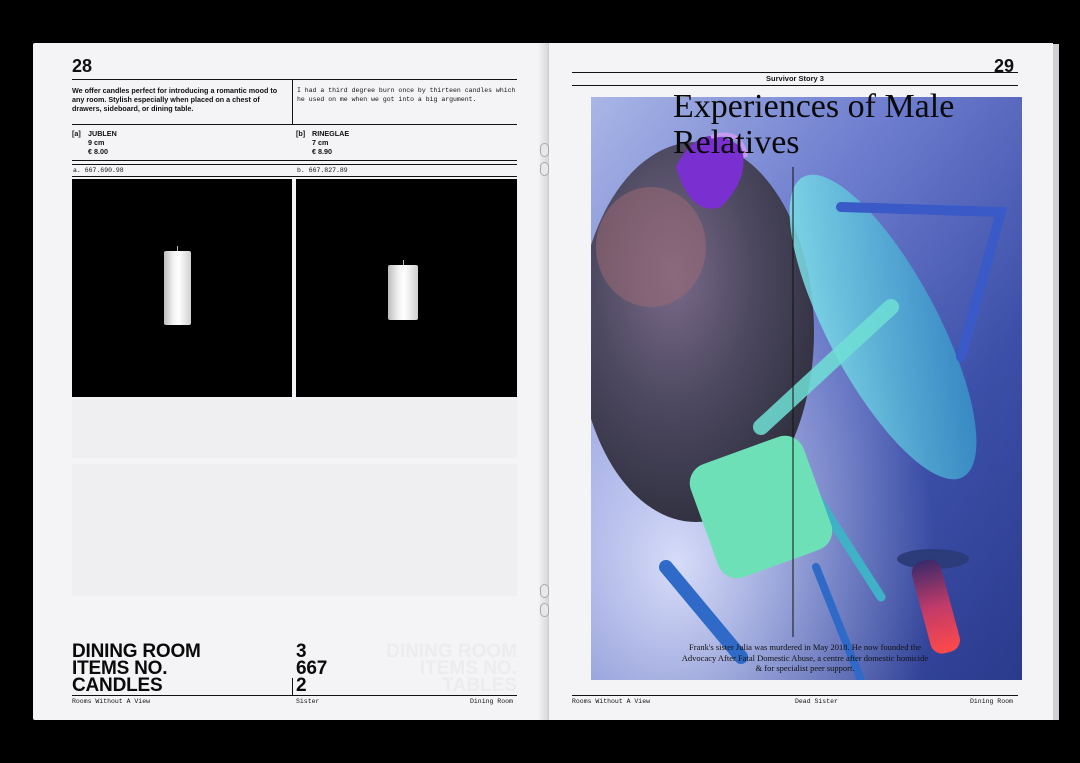  I want to click on items-rule, so click(294, 124).